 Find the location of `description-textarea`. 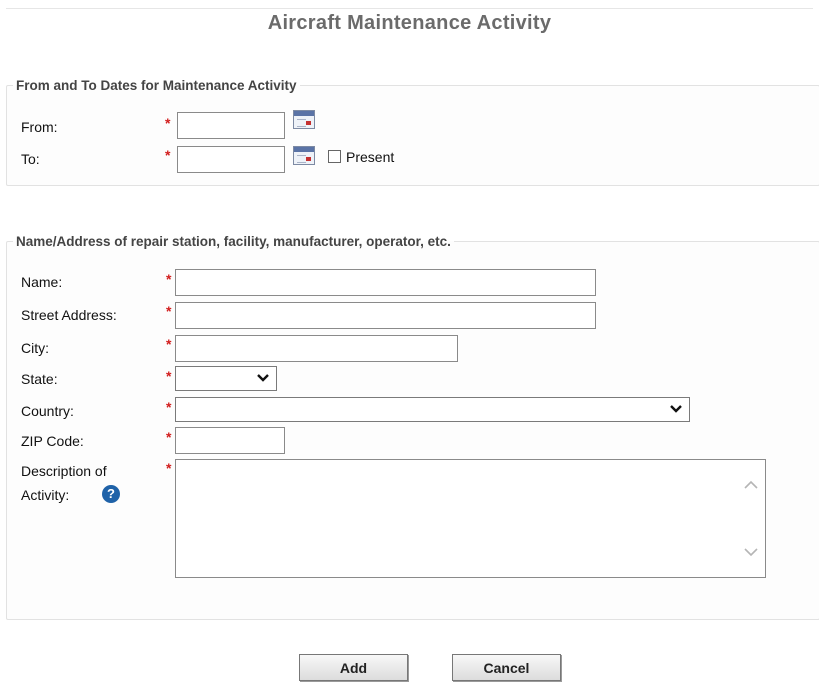

description-textarea is located at coordinates (470, 518).